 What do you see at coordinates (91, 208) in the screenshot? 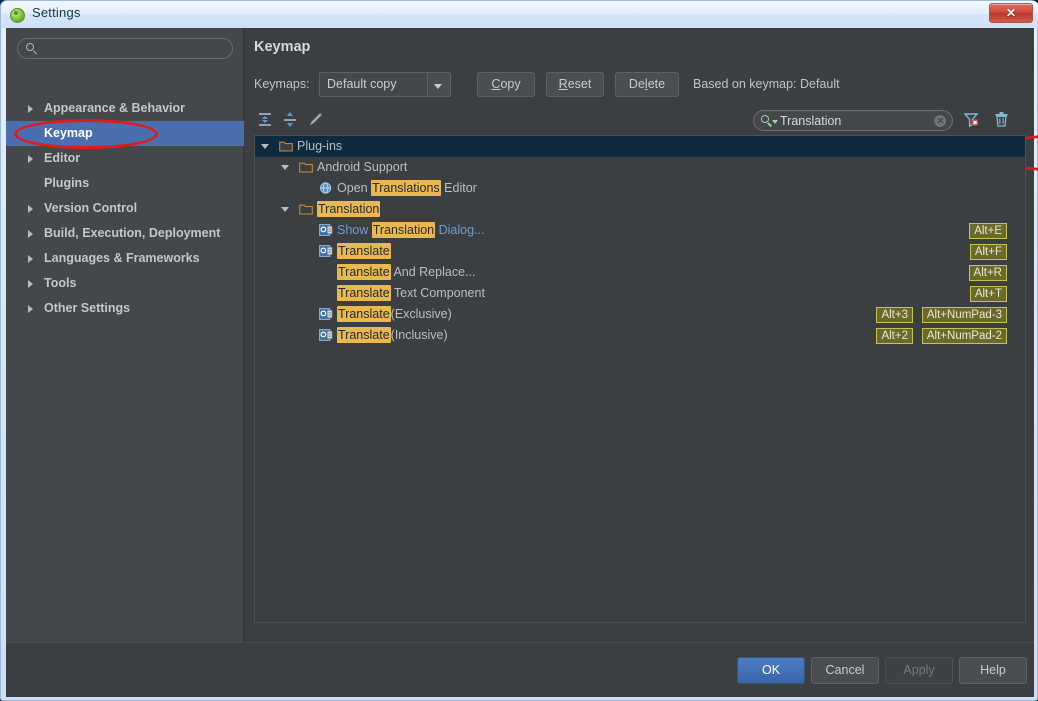
I see `sidebar-item-label: Version Control` at bounding box center [91, 208].